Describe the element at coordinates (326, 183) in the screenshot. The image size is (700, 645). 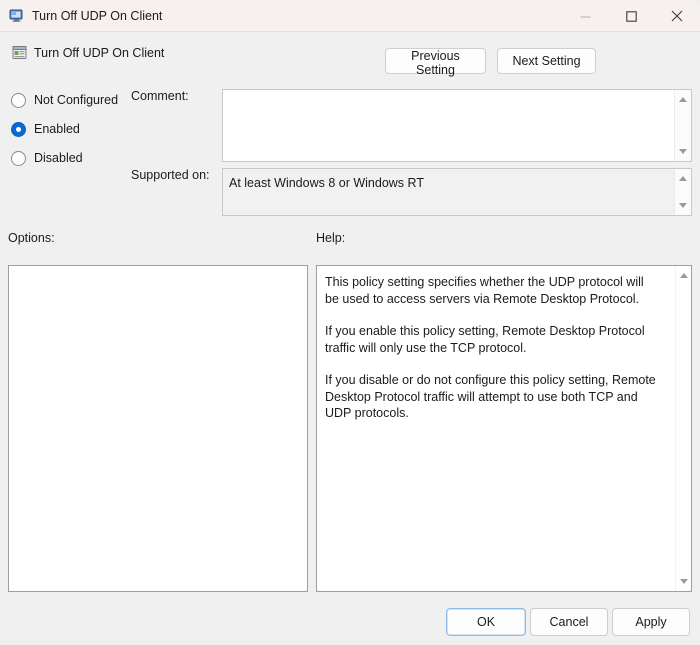
I see `supported-on-value: At least Windows 8 or Windows RT` at that location.